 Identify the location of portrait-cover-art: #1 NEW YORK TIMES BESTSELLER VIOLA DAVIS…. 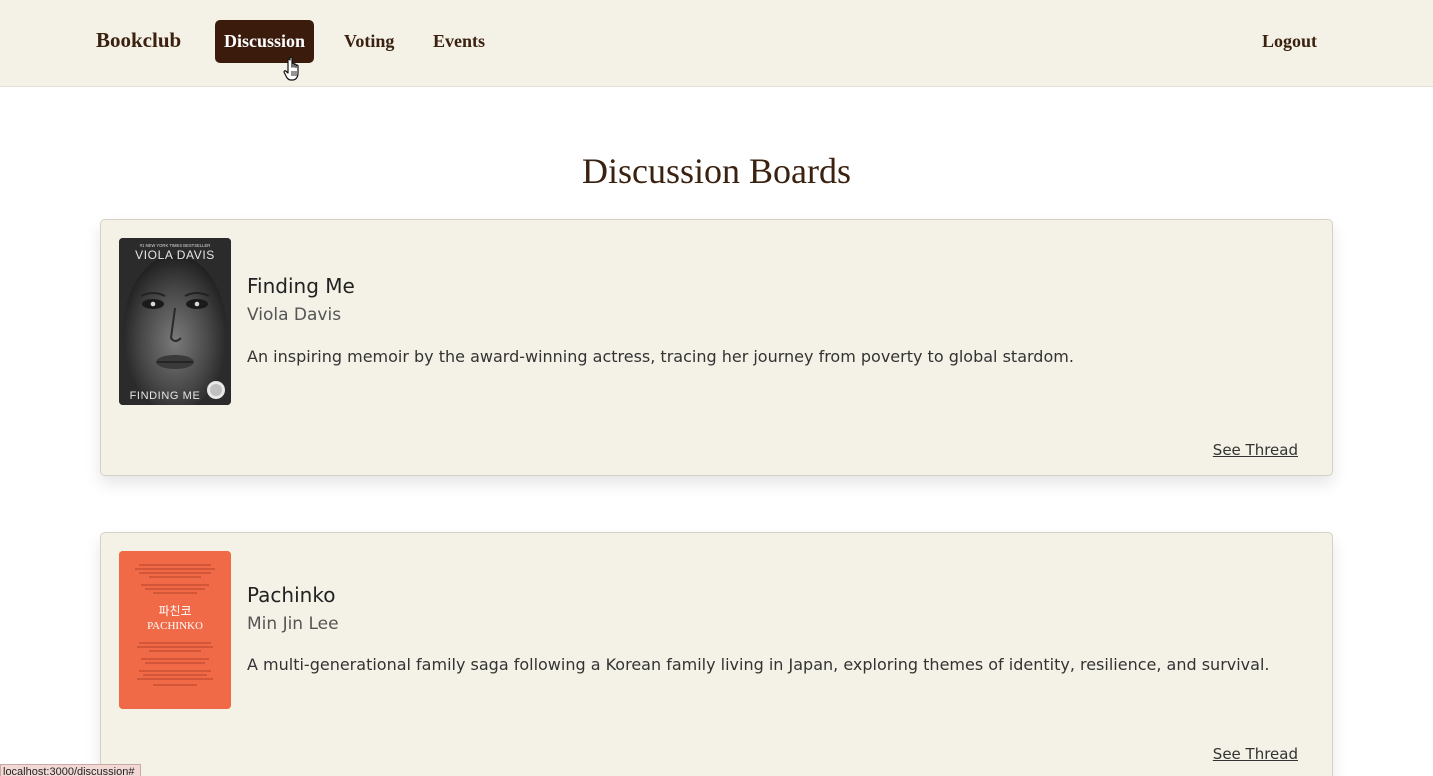
(175, 321).